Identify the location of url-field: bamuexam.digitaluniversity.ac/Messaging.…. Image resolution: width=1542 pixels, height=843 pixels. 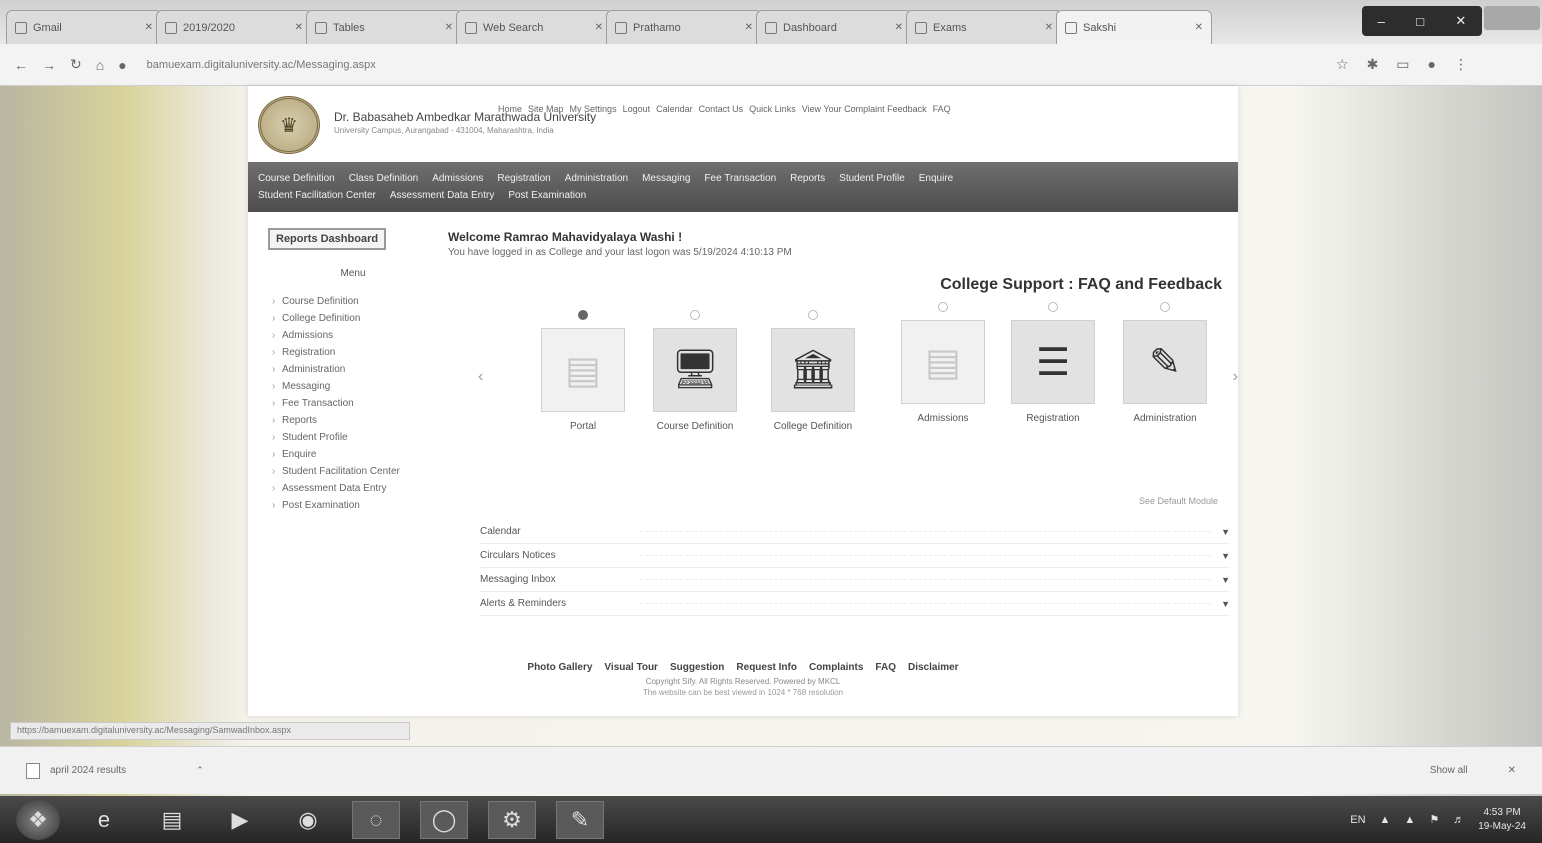
(731, 65).